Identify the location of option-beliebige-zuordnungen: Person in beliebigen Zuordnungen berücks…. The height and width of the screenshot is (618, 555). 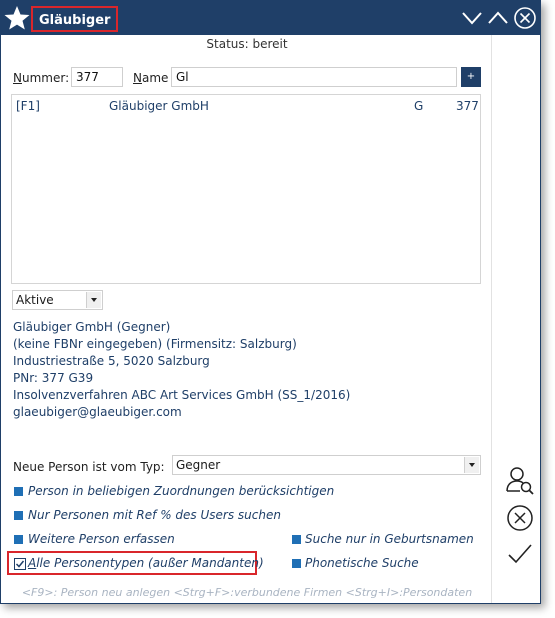
(181, 491).